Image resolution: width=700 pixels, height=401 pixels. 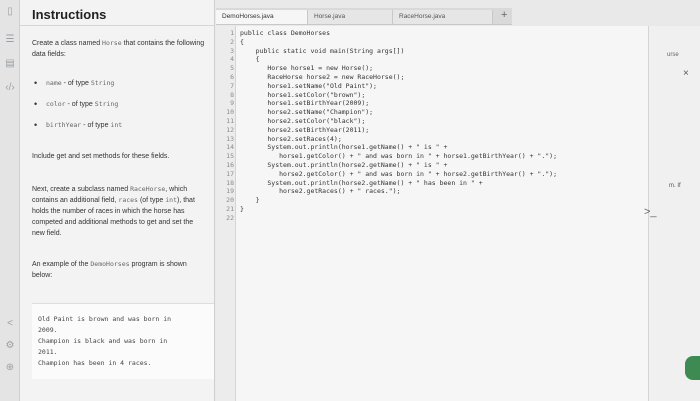 I want to click on line-number: 2, so click(x=232, y=41).